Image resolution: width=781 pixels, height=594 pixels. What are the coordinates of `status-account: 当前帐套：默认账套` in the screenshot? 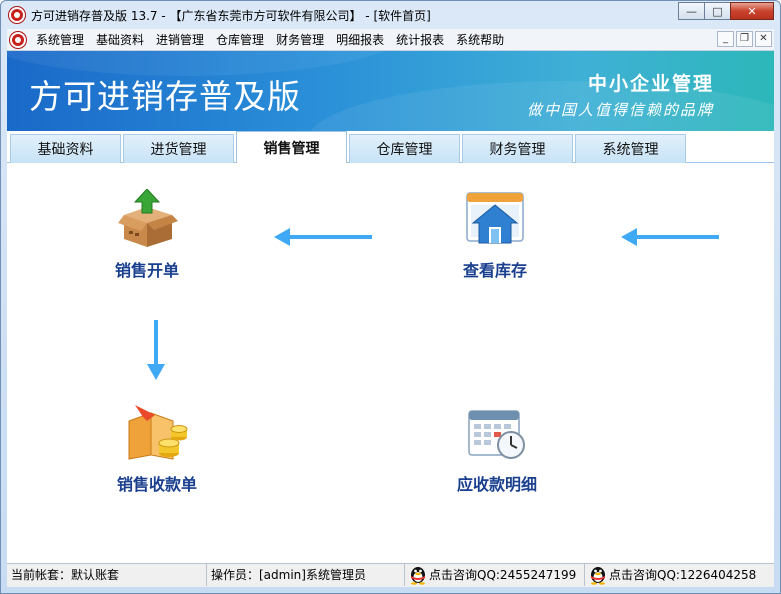 It's located at (107, 575).